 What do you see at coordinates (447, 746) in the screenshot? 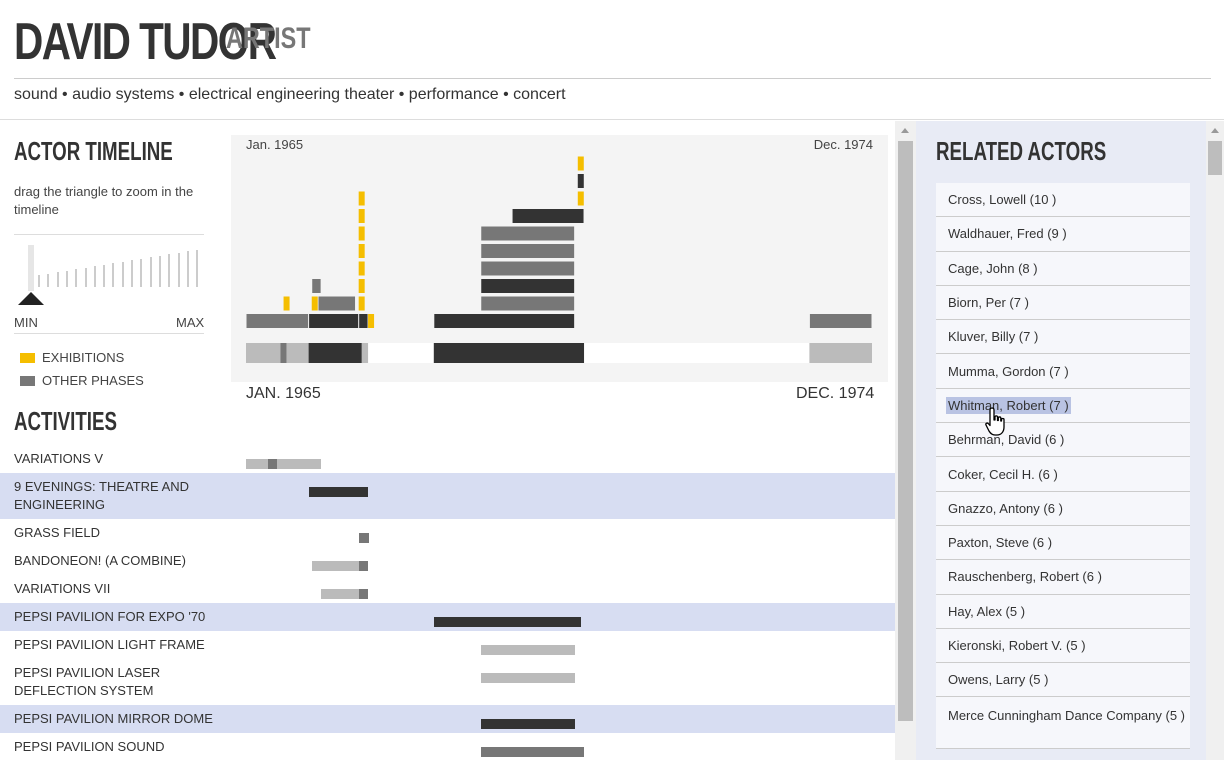
I see `activity-row: PEPSI PAVILION SOUND SYSTEM` at bounding box center [447, 746].